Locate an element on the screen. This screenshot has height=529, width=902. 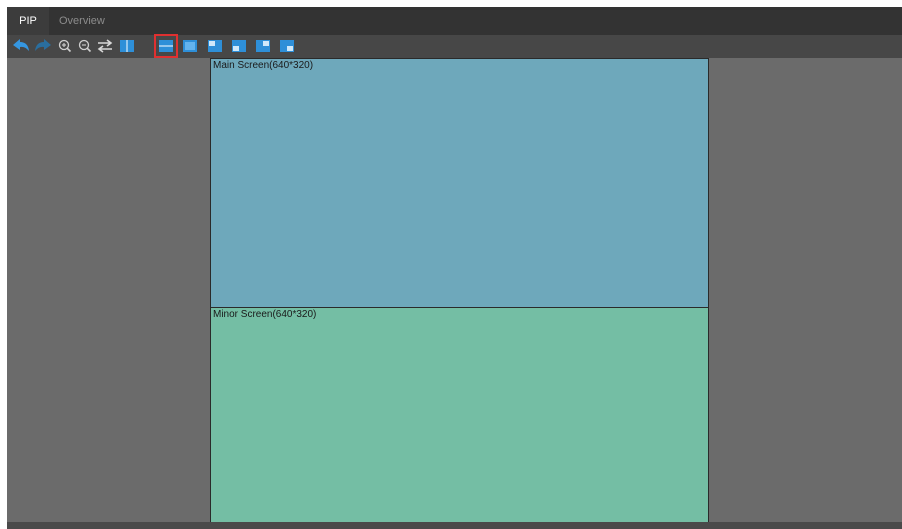
layout-pip-bottom-left-icon is located at coordinates (239, 46).